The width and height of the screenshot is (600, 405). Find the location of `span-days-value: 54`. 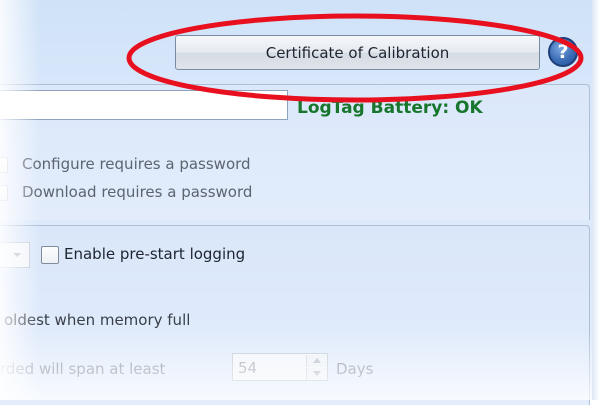

span-days-value: 54 is located at coordinates (248, 368).